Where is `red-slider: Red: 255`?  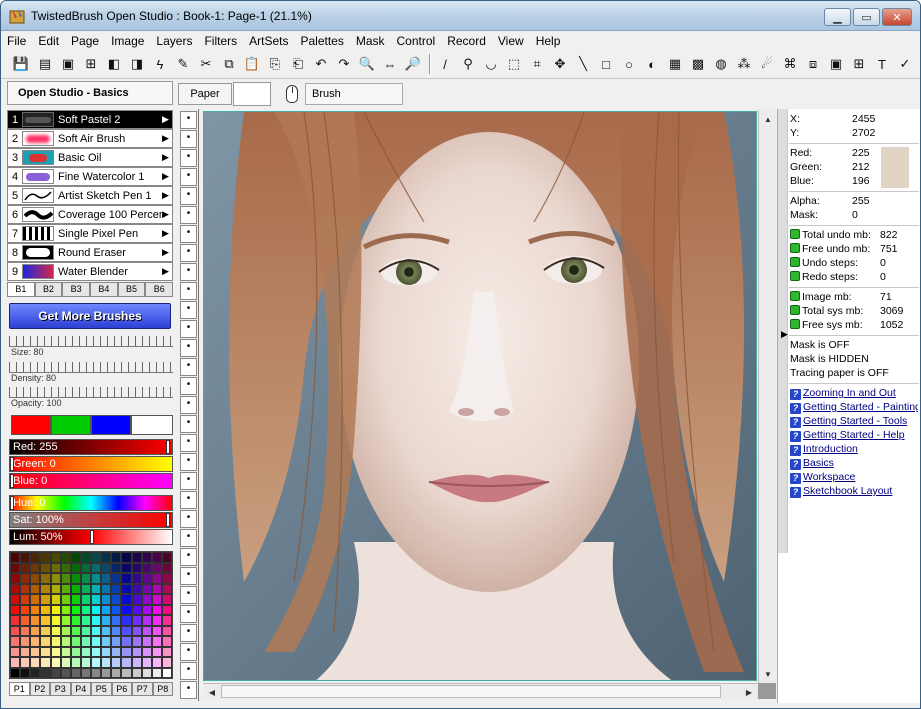
red-slider: Red: 255 is located at coordinates (91, 447).